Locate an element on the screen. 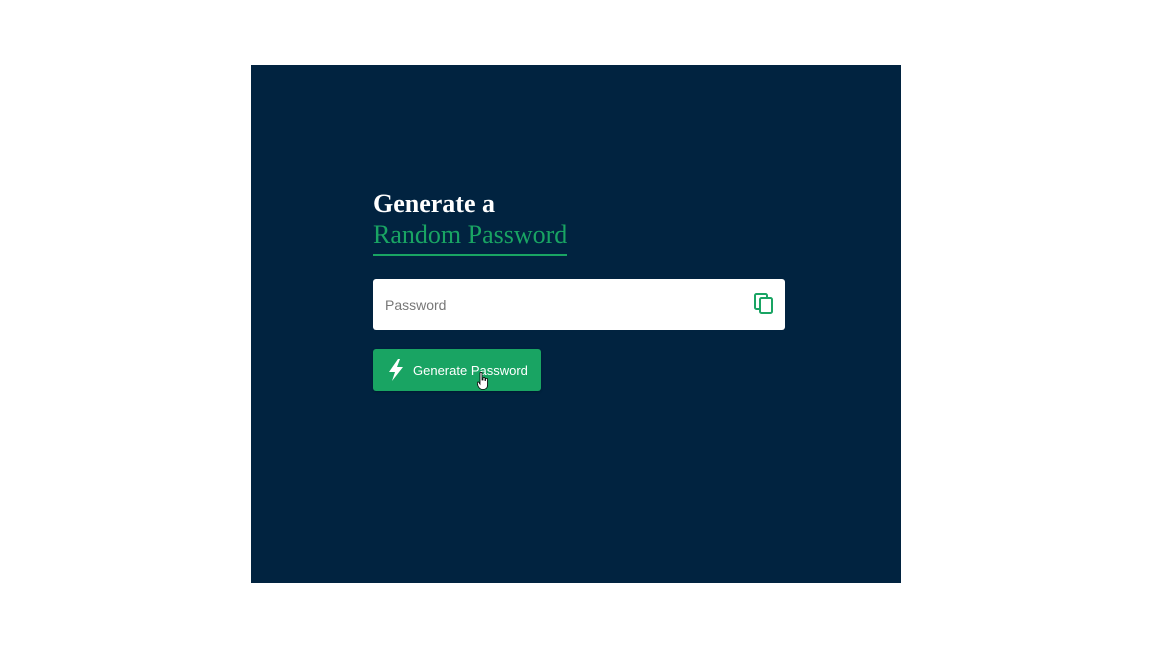  generate-password-label: Generate Password is located at coordinates (470, 370).